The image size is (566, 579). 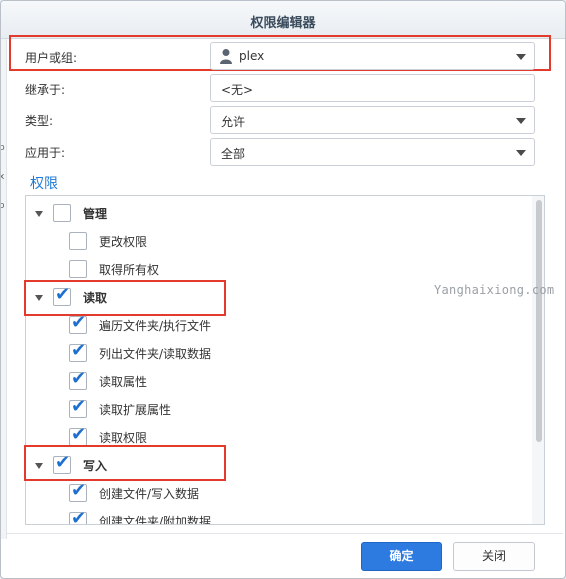 What do you see at coordinates (401, 556) in the screenshot?
I see `ok-button: 确定` at bounding box center [401, 556].